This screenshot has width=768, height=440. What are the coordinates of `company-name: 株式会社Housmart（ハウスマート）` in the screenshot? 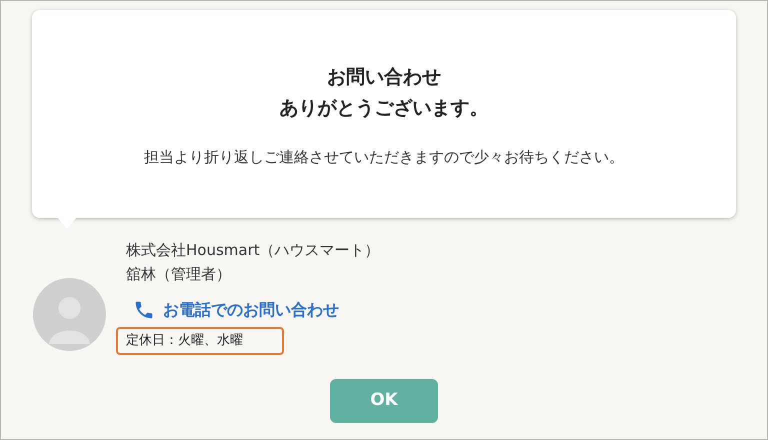 It's located at (253, 250).